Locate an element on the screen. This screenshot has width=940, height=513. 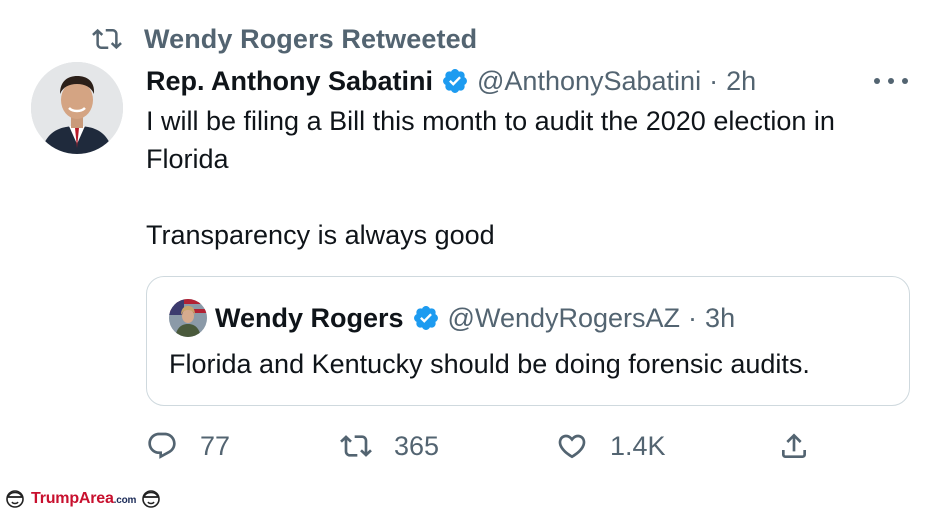
heart-icon is located at coordinates (572, 446).